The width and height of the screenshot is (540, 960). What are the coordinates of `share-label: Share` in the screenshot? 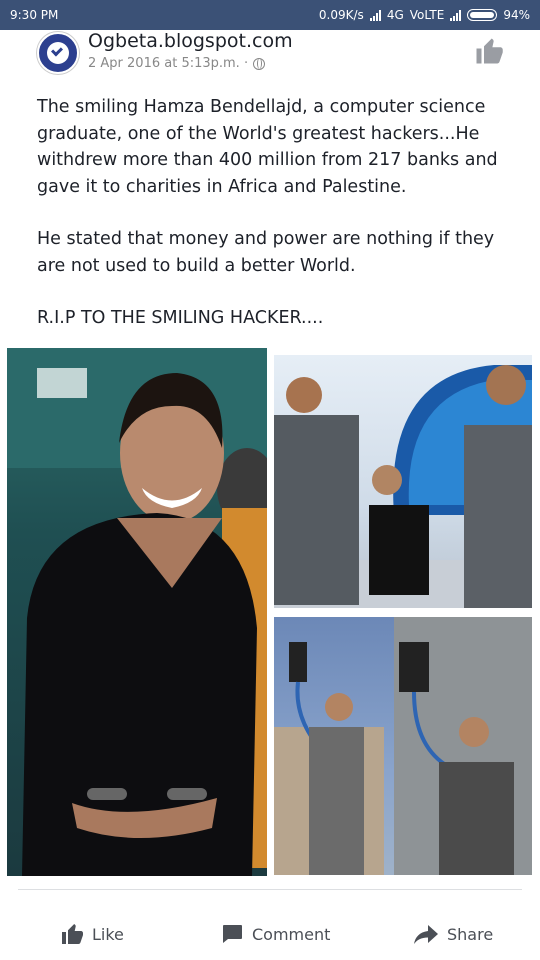 It's located at (470, 934).